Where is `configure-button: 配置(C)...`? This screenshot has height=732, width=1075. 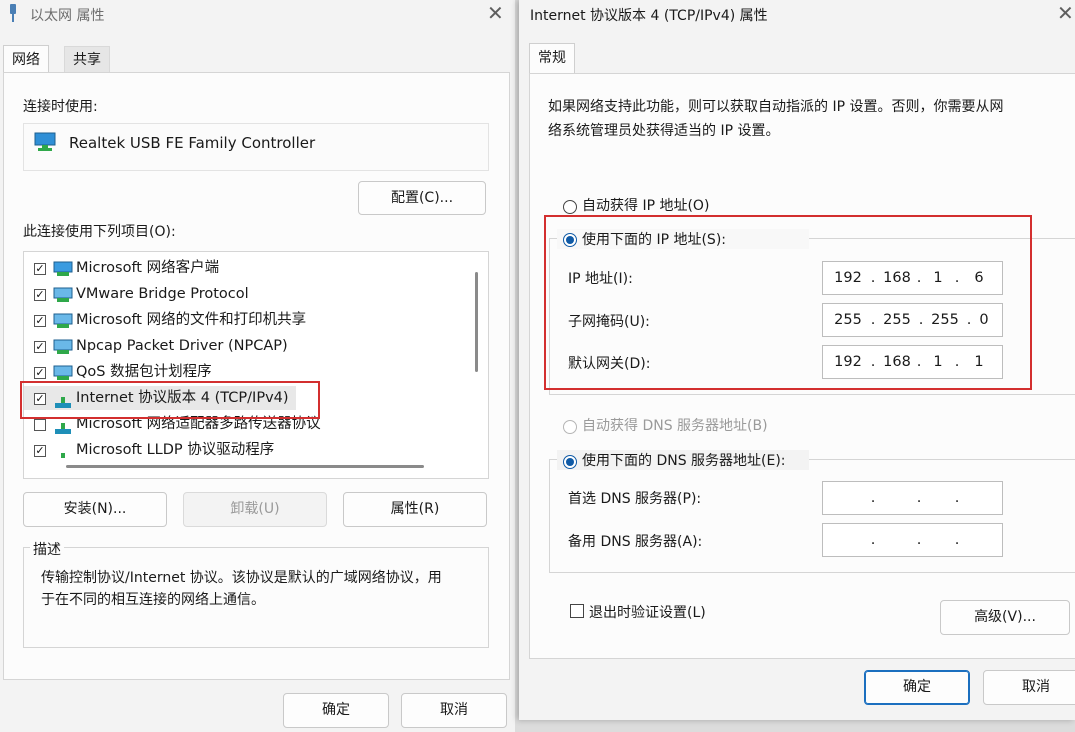 configure-button: 配置(C)... is located at coordinates (422, 198).